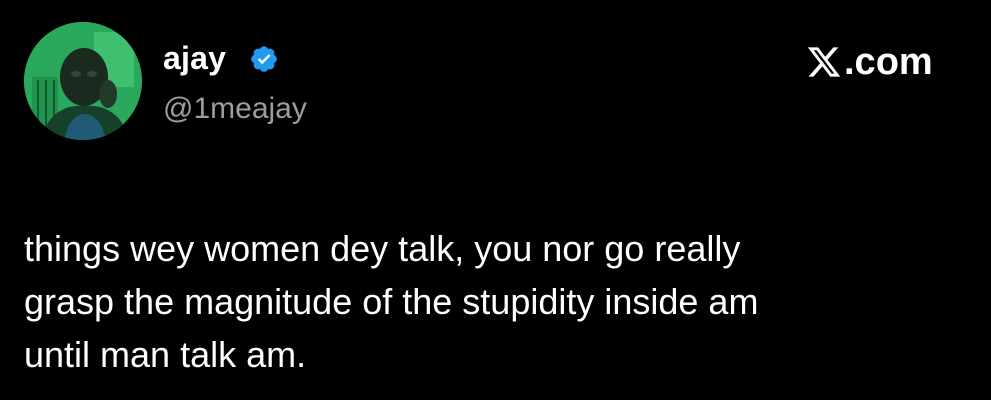  I want to click on verified-badge-icon, so click(264, 59).